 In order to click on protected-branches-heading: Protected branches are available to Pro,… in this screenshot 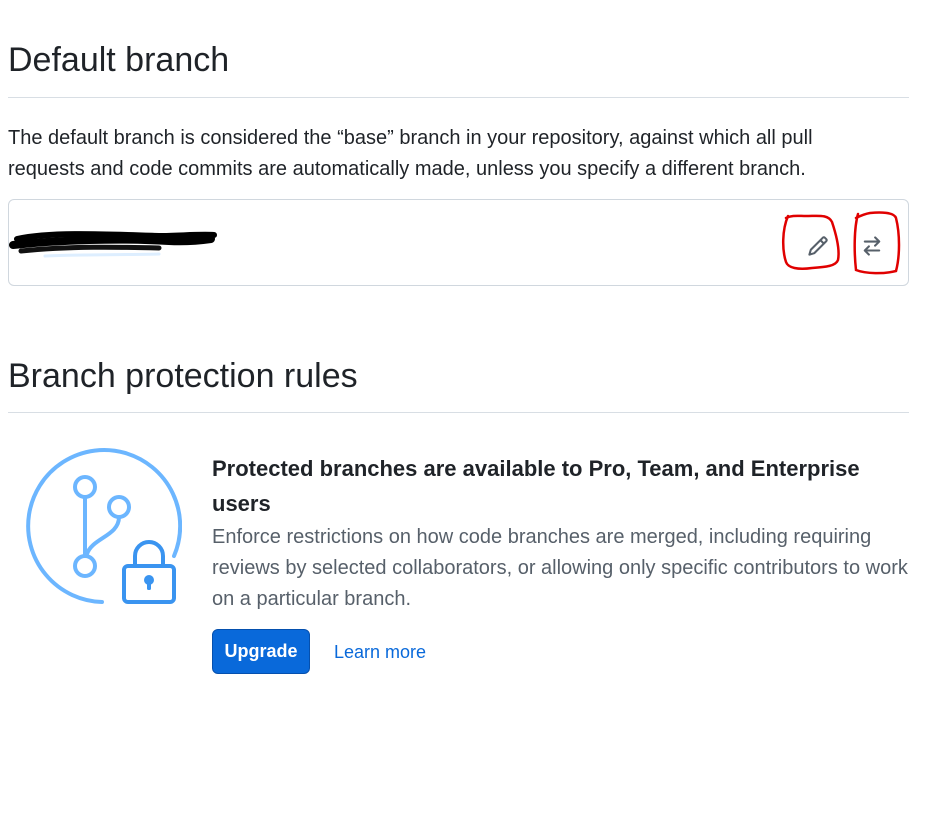, I will do `click(536, 486)`.